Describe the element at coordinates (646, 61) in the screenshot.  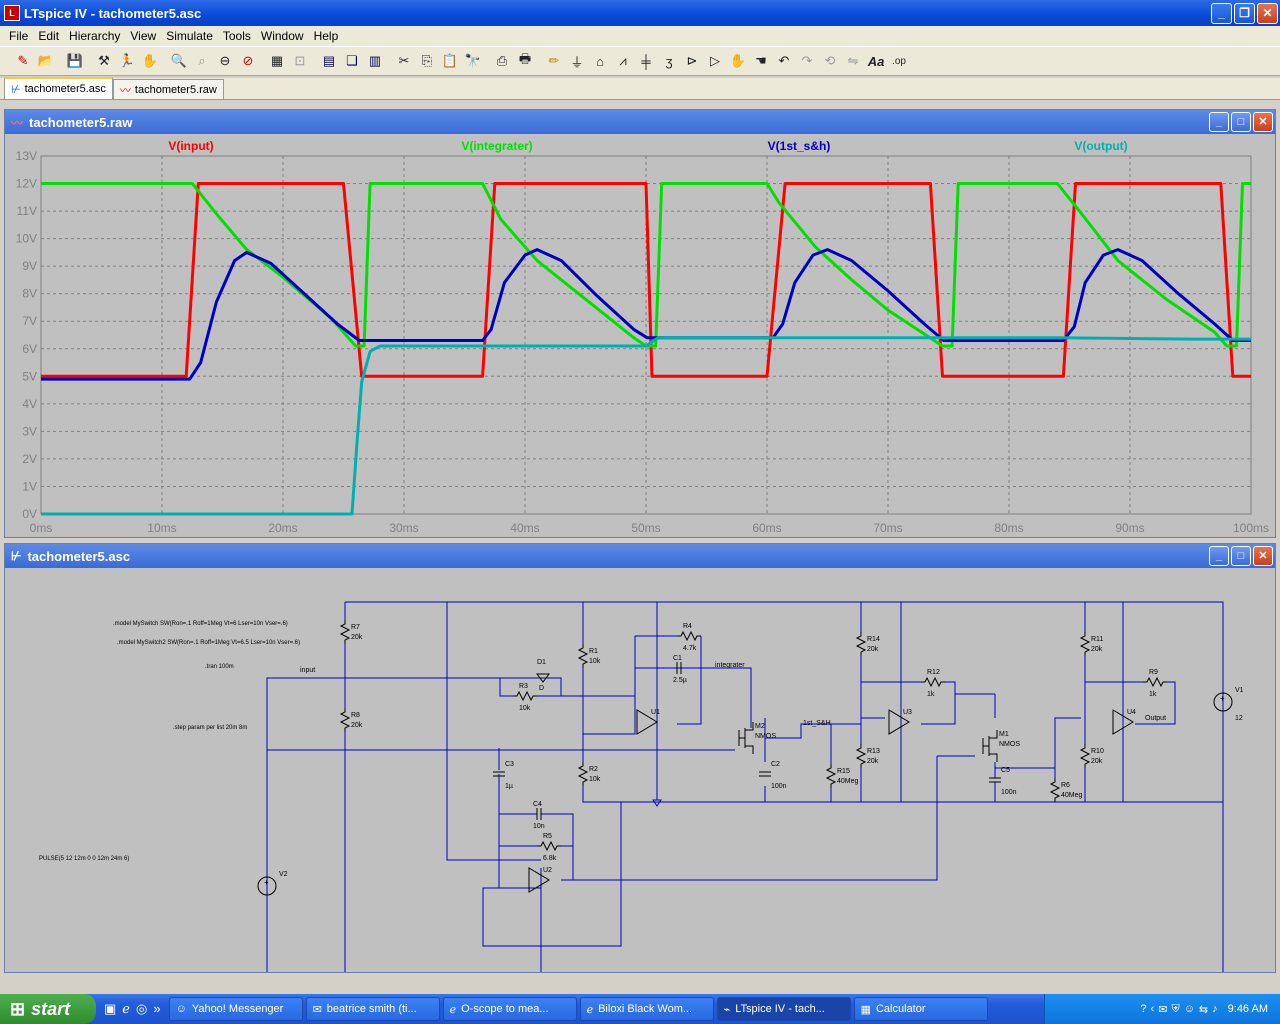
I see `capacitor-icon: ╪` at that location.